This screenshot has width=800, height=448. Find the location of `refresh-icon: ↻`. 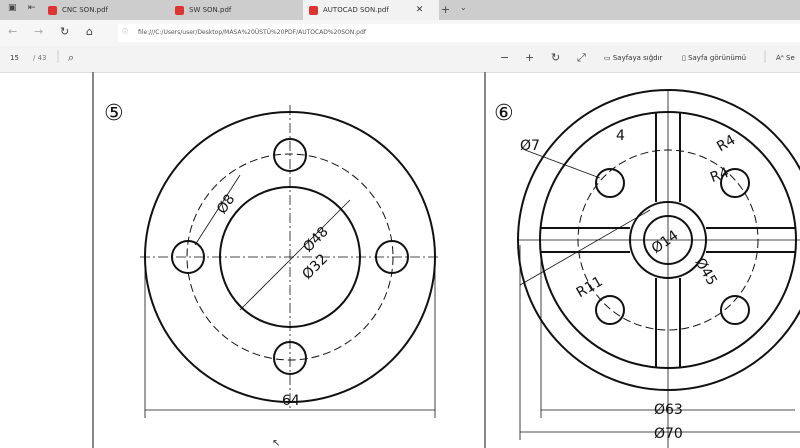

refresh-icon: ↻ is located at coordinates (64, 31).